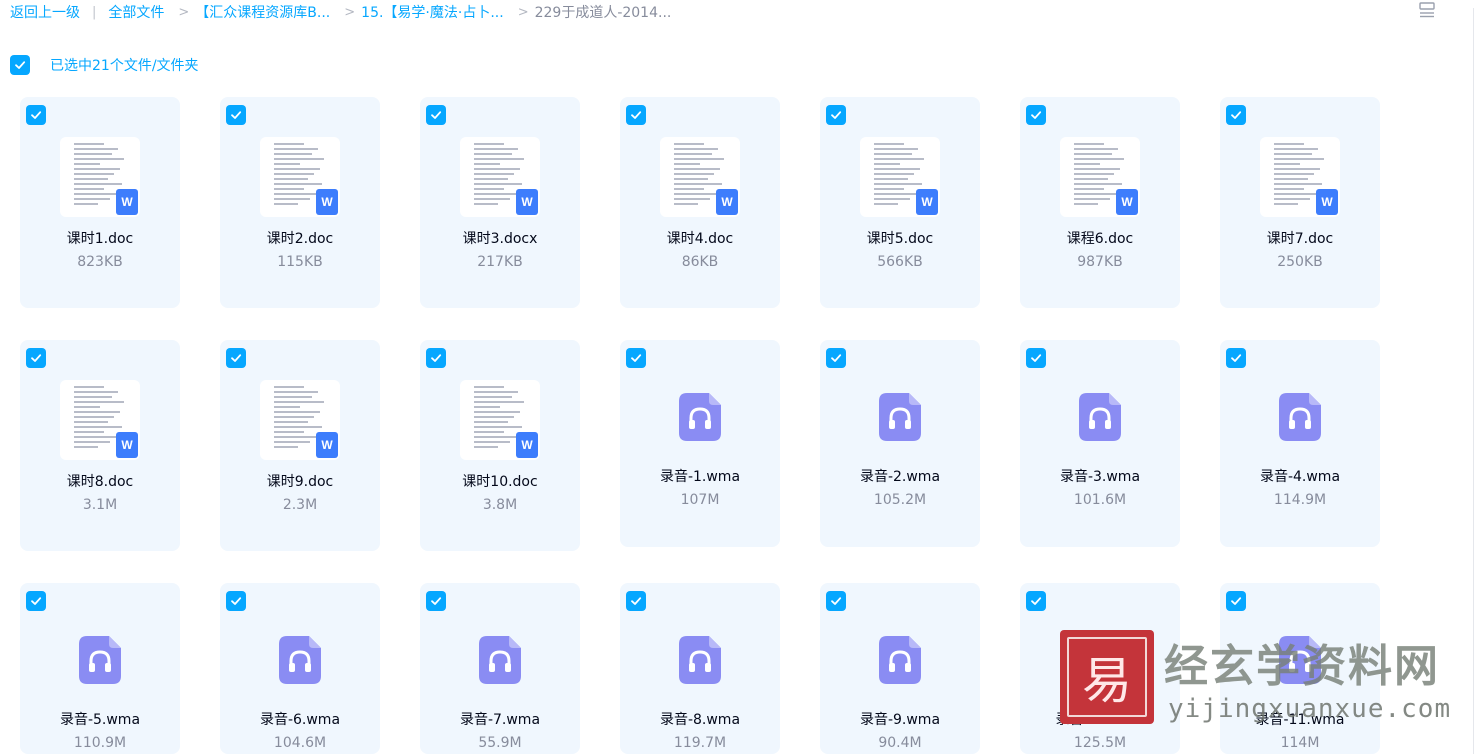 This screenshot has height=754, width=1484. What do you see at coordinates (100, 202) in the screenshot?
I see `file-card: W 课时1.doc 823KB` at bounding box center [100, 202].